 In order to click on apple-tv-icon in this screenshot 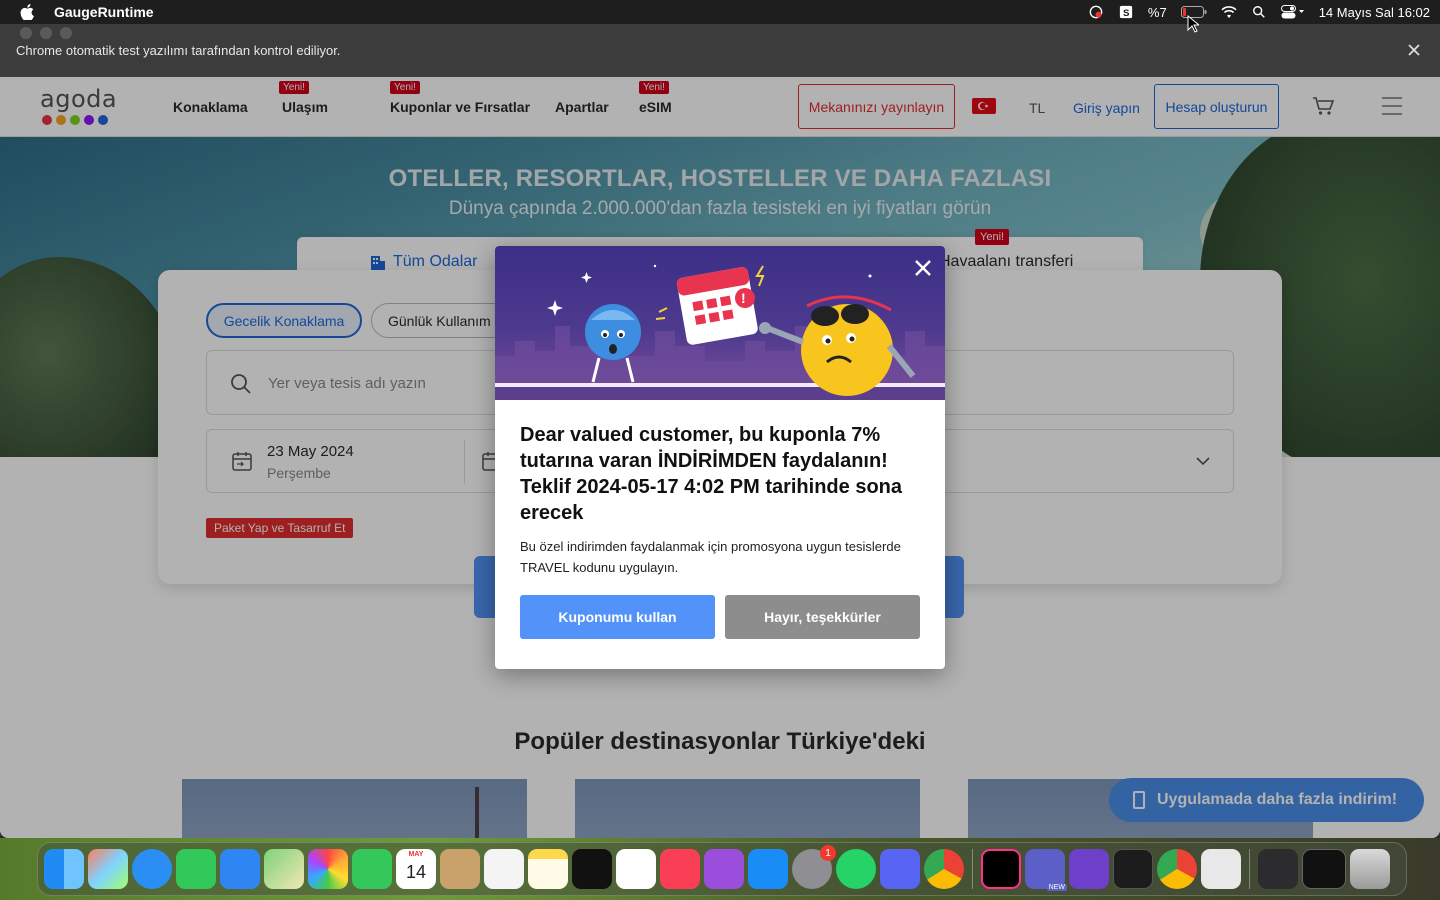, I will do `click(592, 869)`.